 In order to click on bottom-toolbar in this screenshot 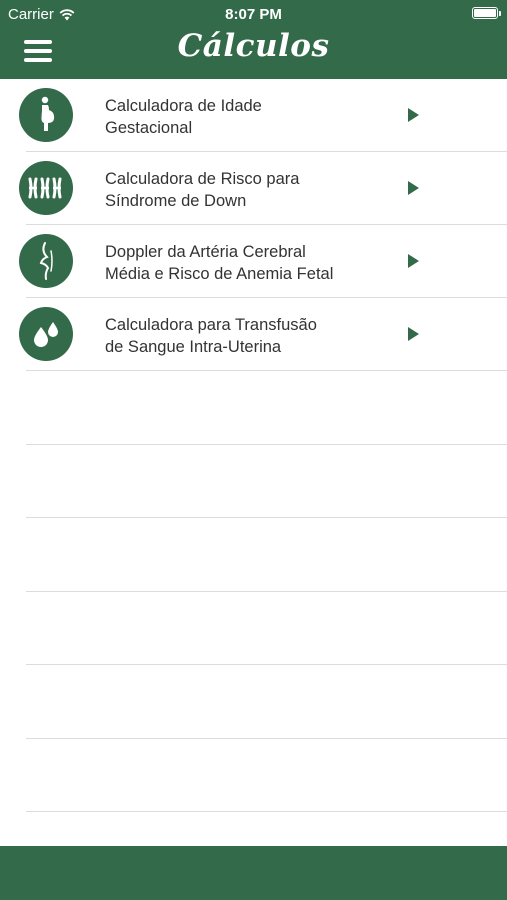, I will do `click(253, 873)`.